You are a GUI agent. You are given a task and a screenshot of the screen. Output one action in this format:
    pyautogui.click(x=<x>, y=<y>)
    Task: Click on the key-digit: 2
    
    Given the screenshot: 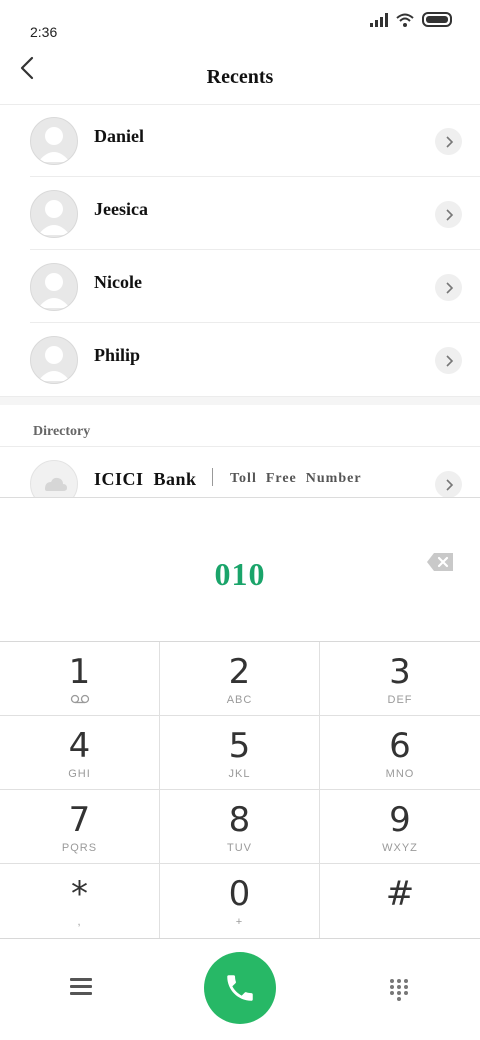 What is the action you would take?
    pyautogui.click(x=239, y=672)
    